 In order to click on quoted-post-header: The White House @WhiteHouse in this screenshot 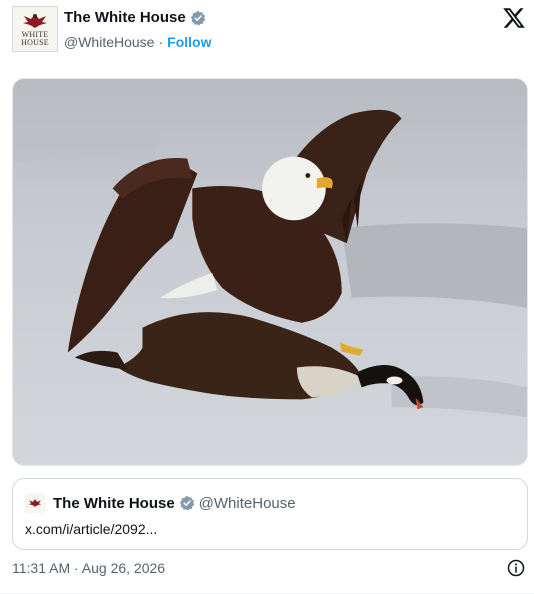, I will do `click(160, 503)`.